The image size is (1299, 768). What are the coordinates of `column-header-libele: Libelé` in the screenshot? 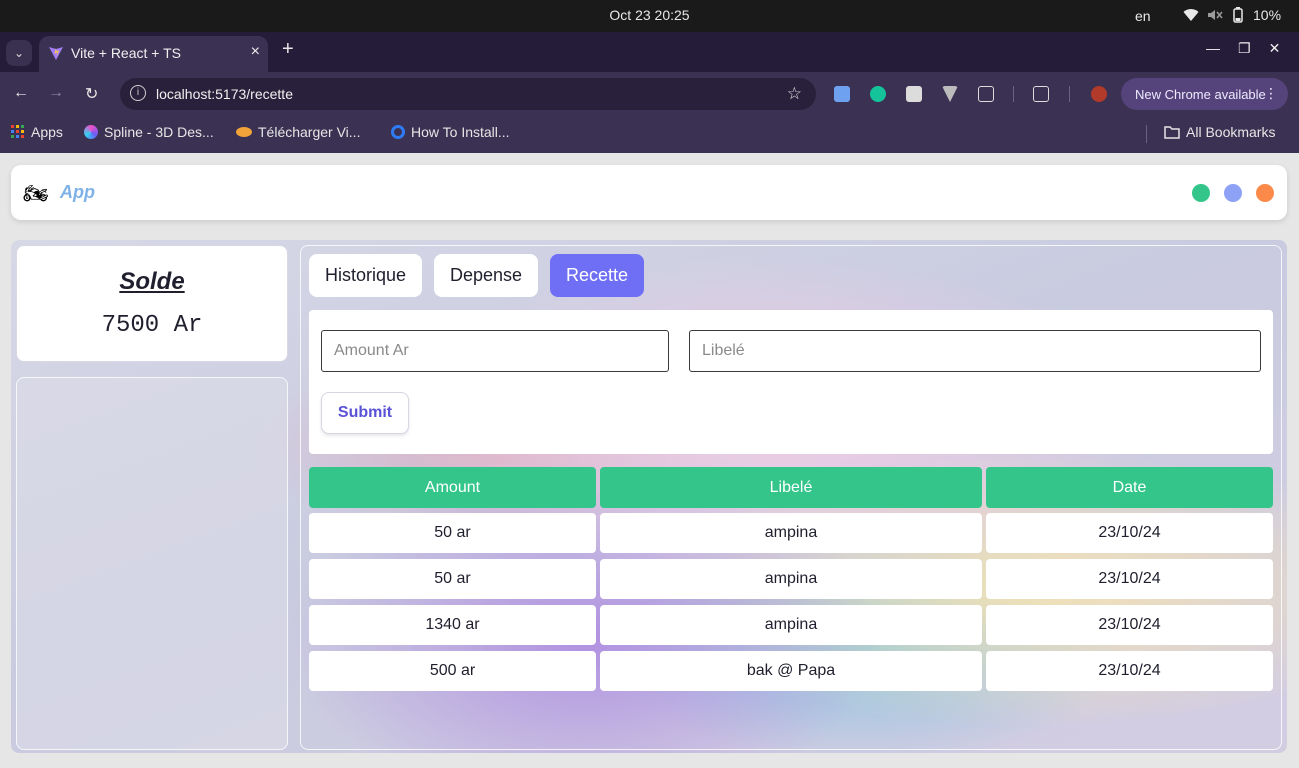 It's located at (791, 487).